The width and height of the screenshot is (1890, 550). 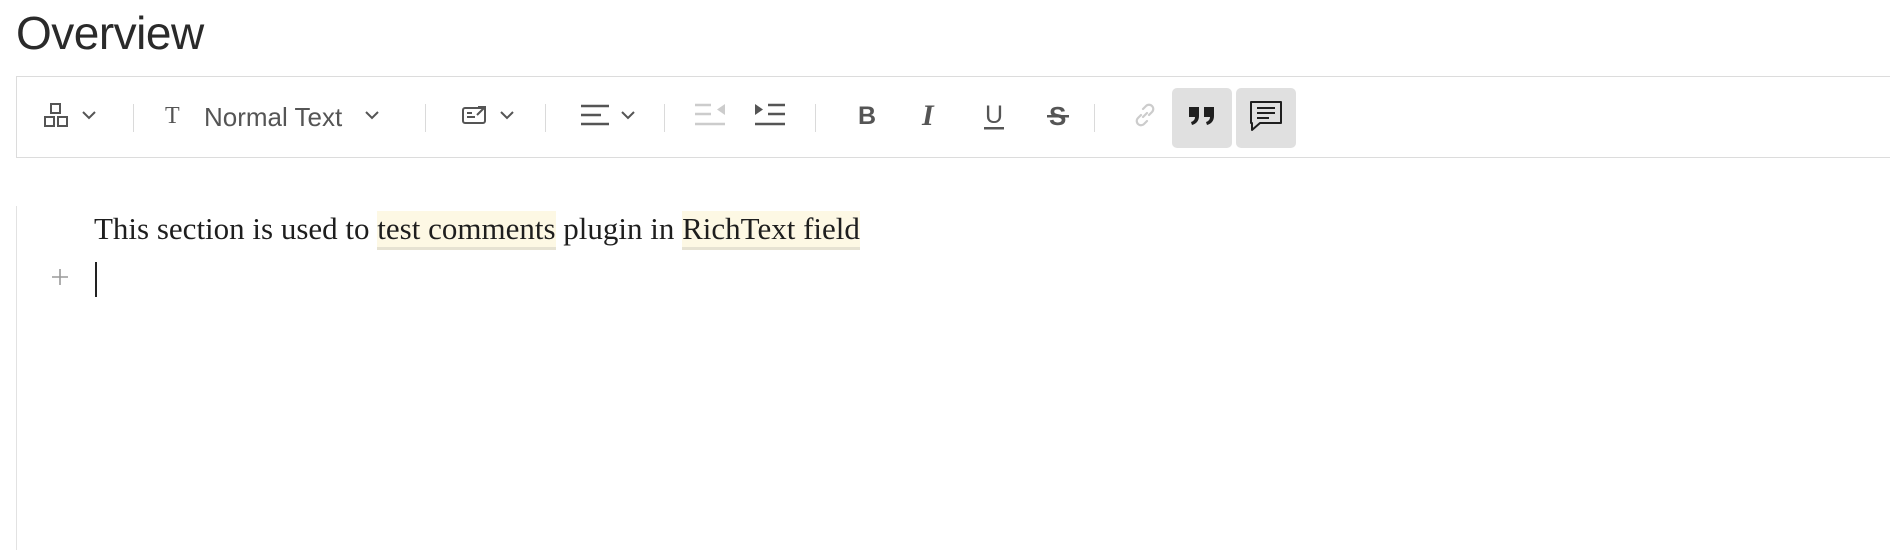 I want to click on outdent-icon, so click(x=710, y=117).